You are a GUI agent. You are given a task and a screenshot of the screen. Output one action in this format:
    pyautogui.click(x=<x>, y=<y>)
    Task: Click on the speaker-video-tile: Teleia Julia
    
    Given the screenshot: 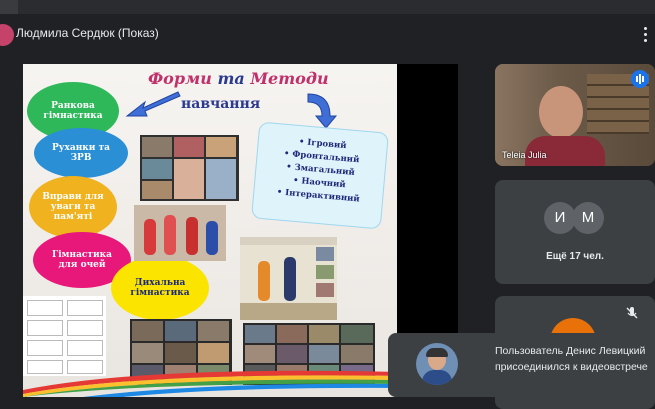 What is the action you would take?
    pyautogui.click(x=575, y=115)
    